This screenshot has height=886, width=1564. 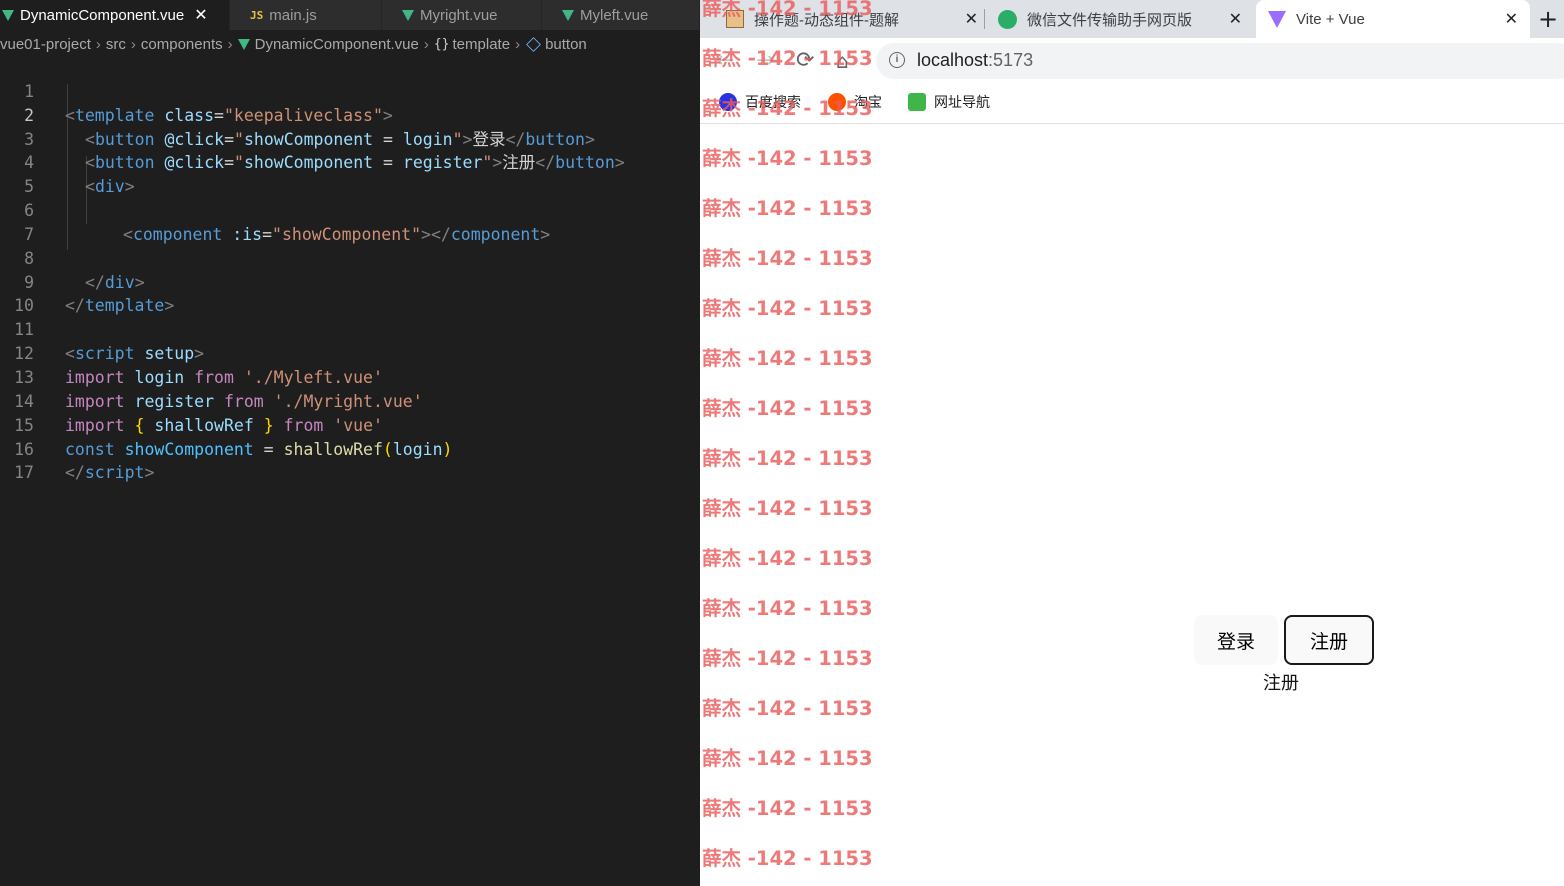 What do you see at coordinates (182, 44) in the screenshot?
I see `breadcrumb-components: components` at bounding box center [182, 44].